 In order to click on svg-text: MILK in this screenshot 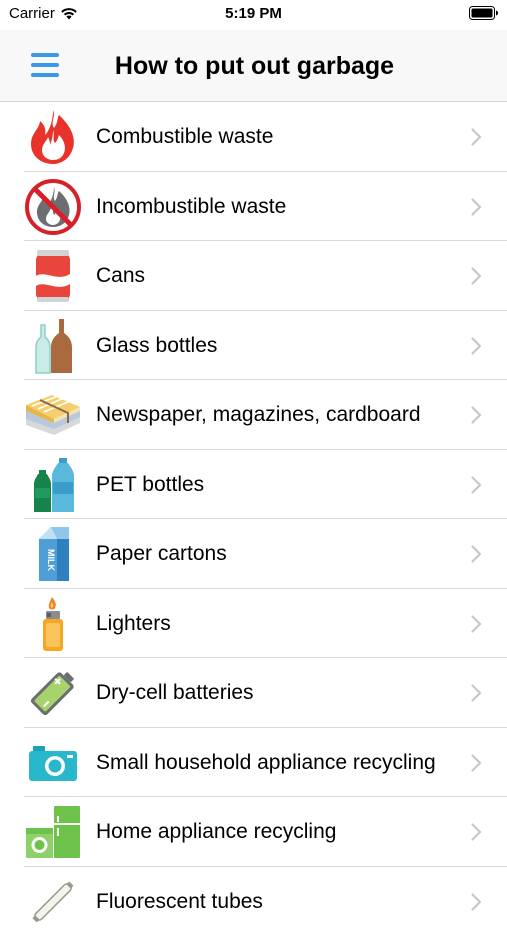, I will do `click(51, 560)`.